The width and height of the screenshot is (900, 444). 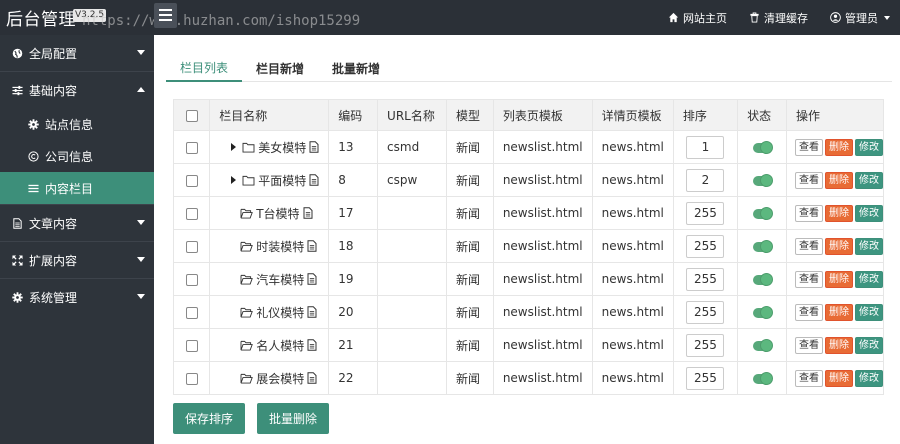 I want to click on sidebar-item-article-content: 文章内容, so click(x=77, y=223).